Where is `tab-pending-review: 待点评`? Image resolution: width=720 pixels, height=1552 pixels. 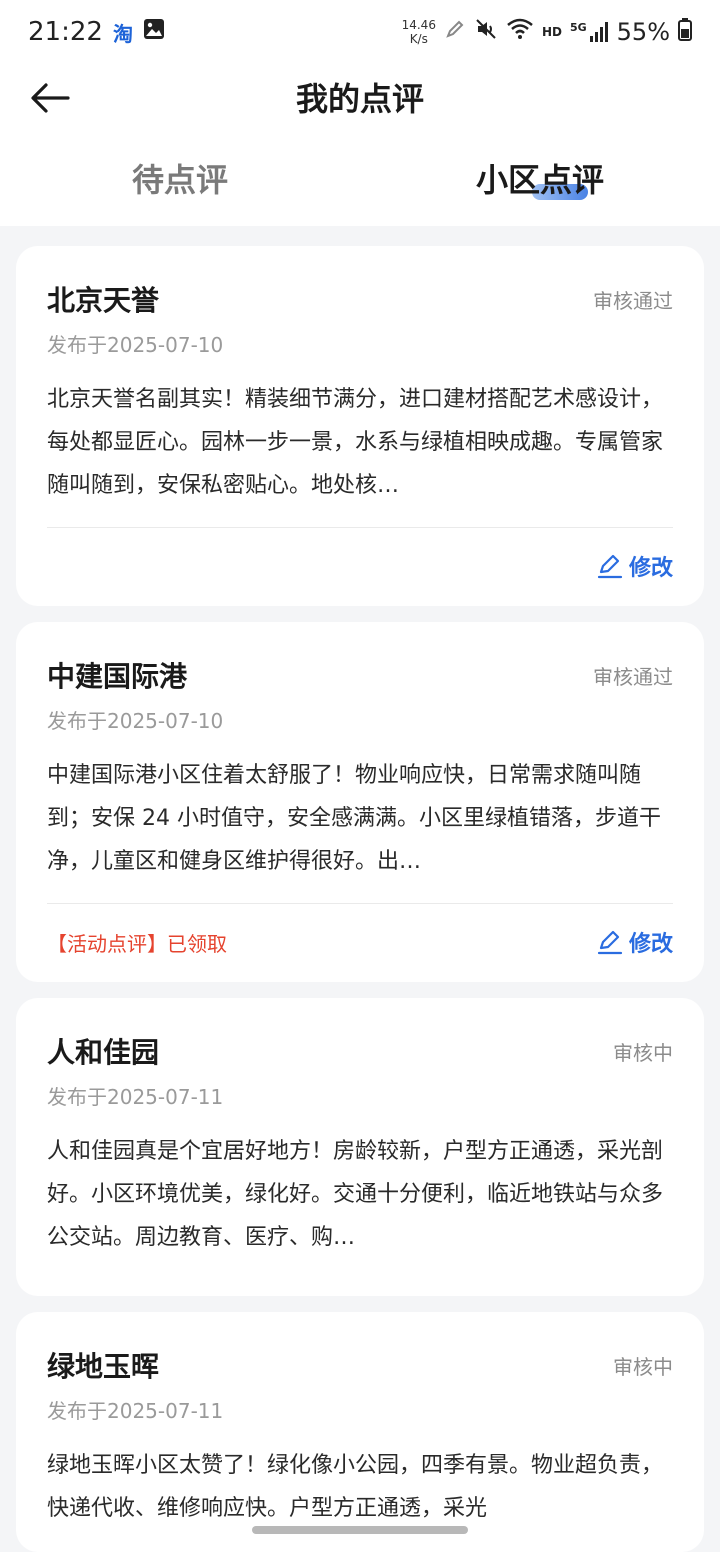
tab-pending-review: 待点评 is located at coordinates (180, 178).